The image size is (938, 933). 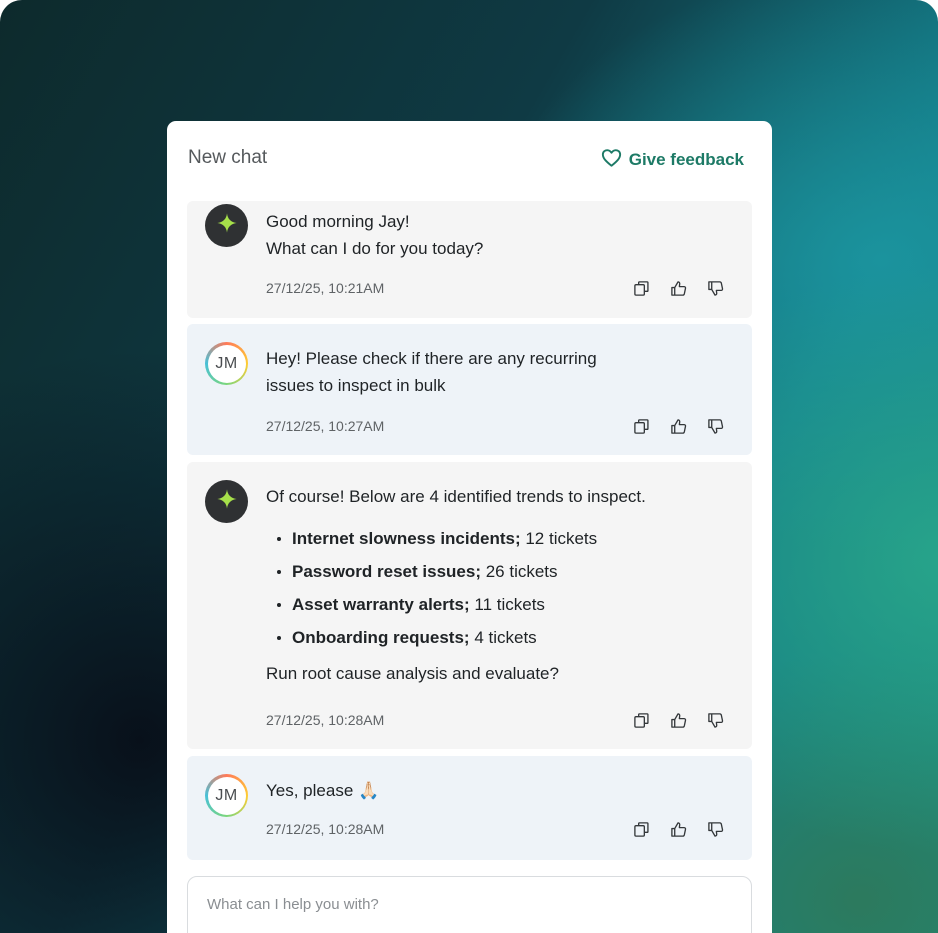 I want to click on message-text: Run root cause analysis and evaluate?, so click(x=412, y=673).